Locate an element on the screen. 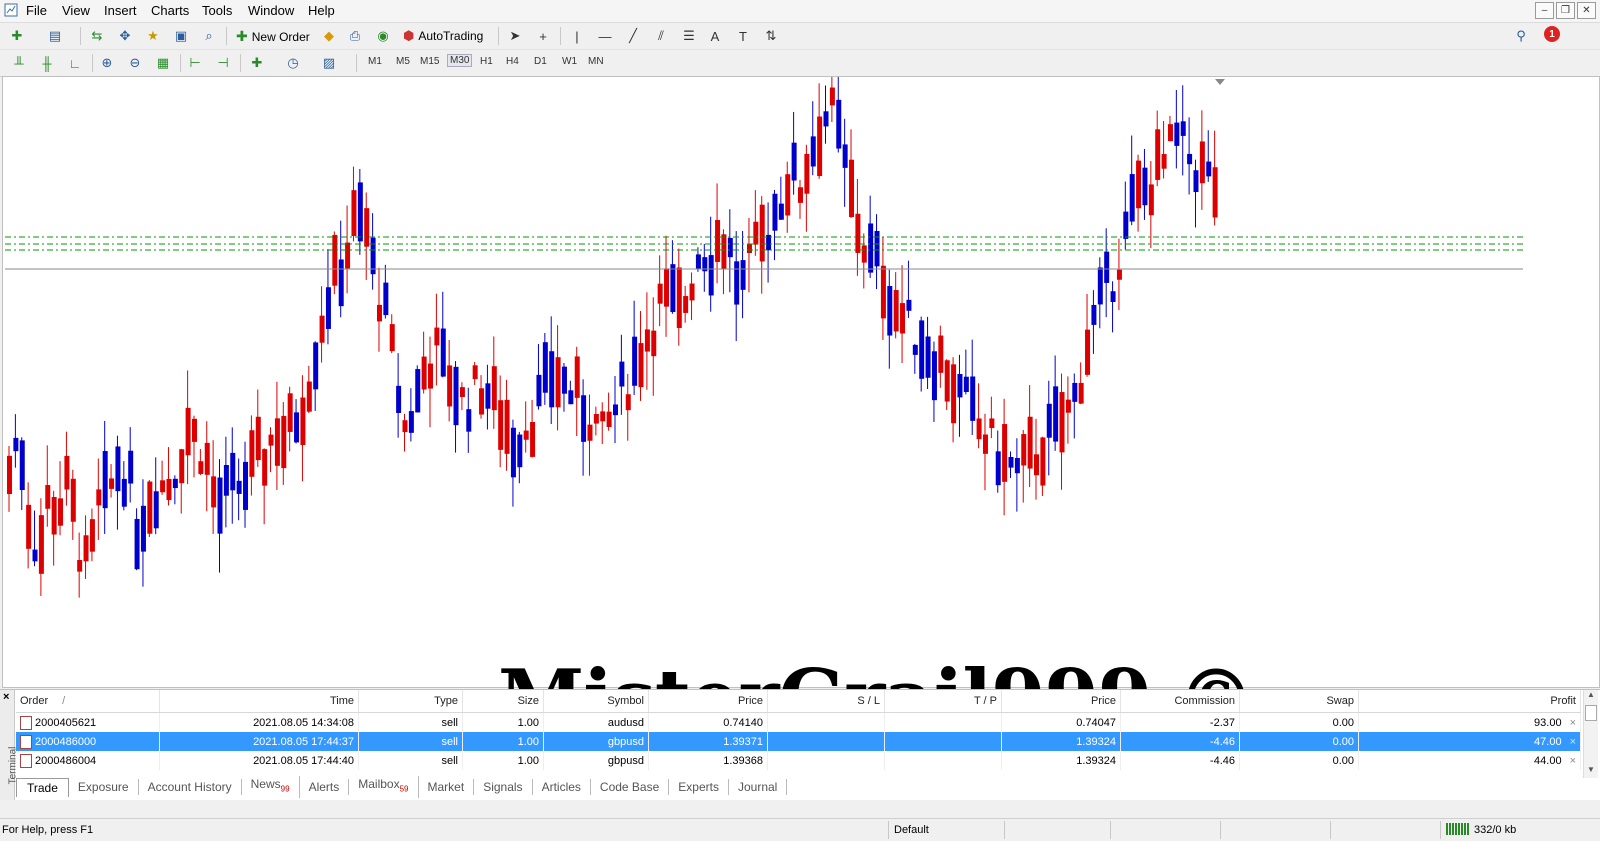 The image size is (1600, 860). scroll-up-icon: ▲ is located at coordinates (1591, 694).